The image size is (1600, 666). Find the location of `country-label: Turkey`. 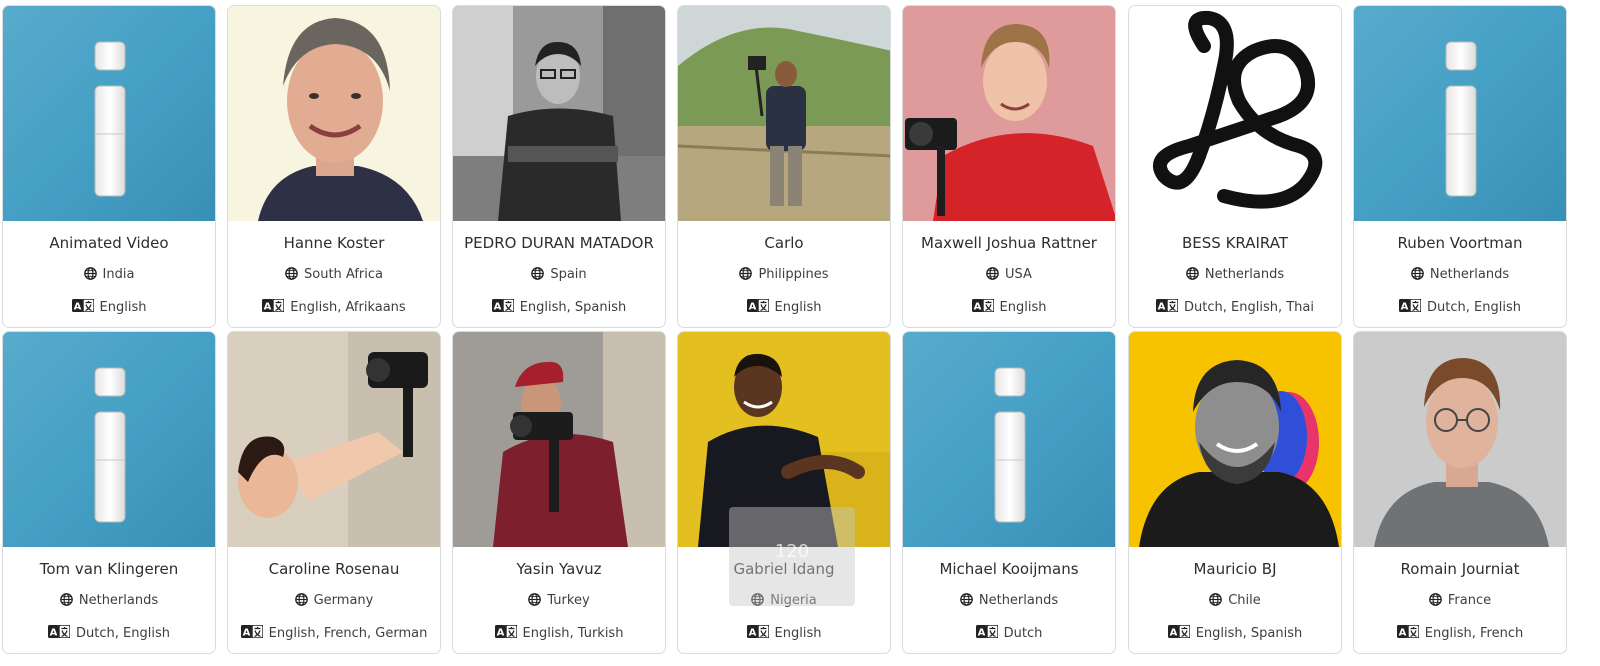

country-label: Turkey is located at coordinates (568, 600).